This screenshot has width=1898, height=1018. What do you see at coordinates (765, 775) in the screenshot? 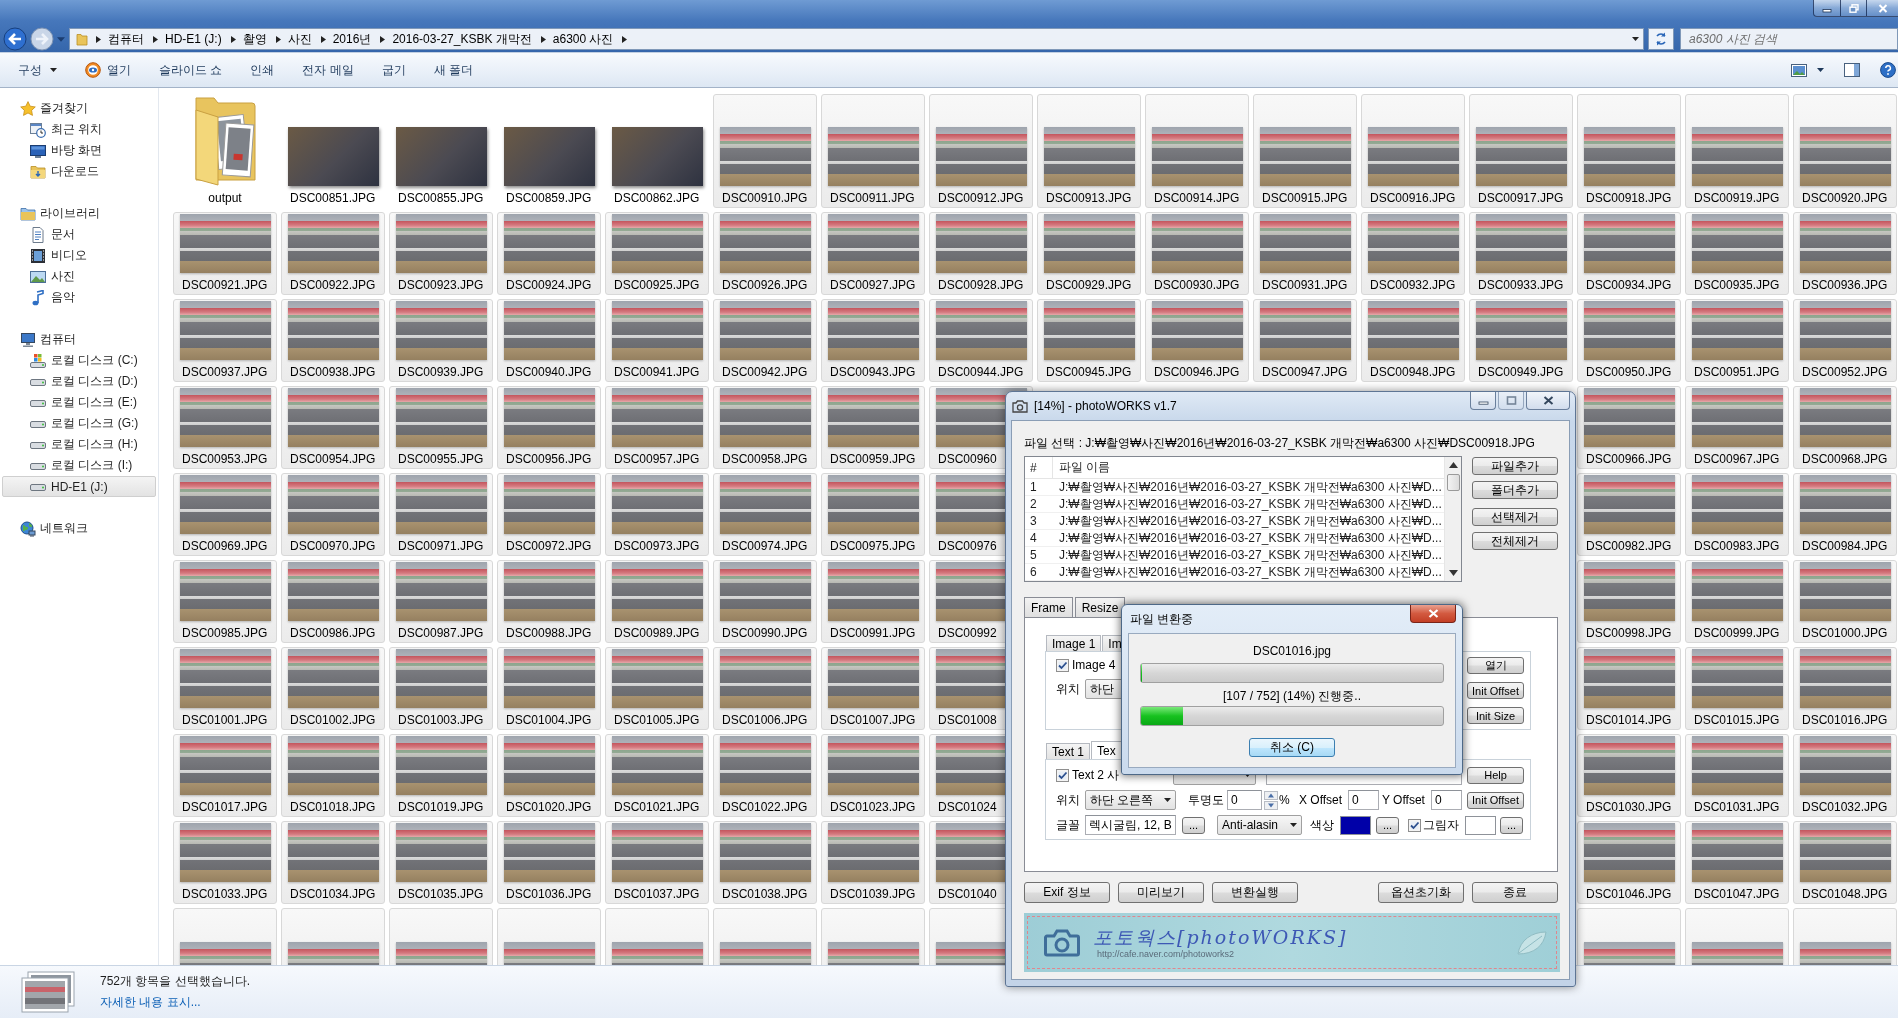
I see `file-tile: DSC01022.JPG` at bounding box center [765, 775].